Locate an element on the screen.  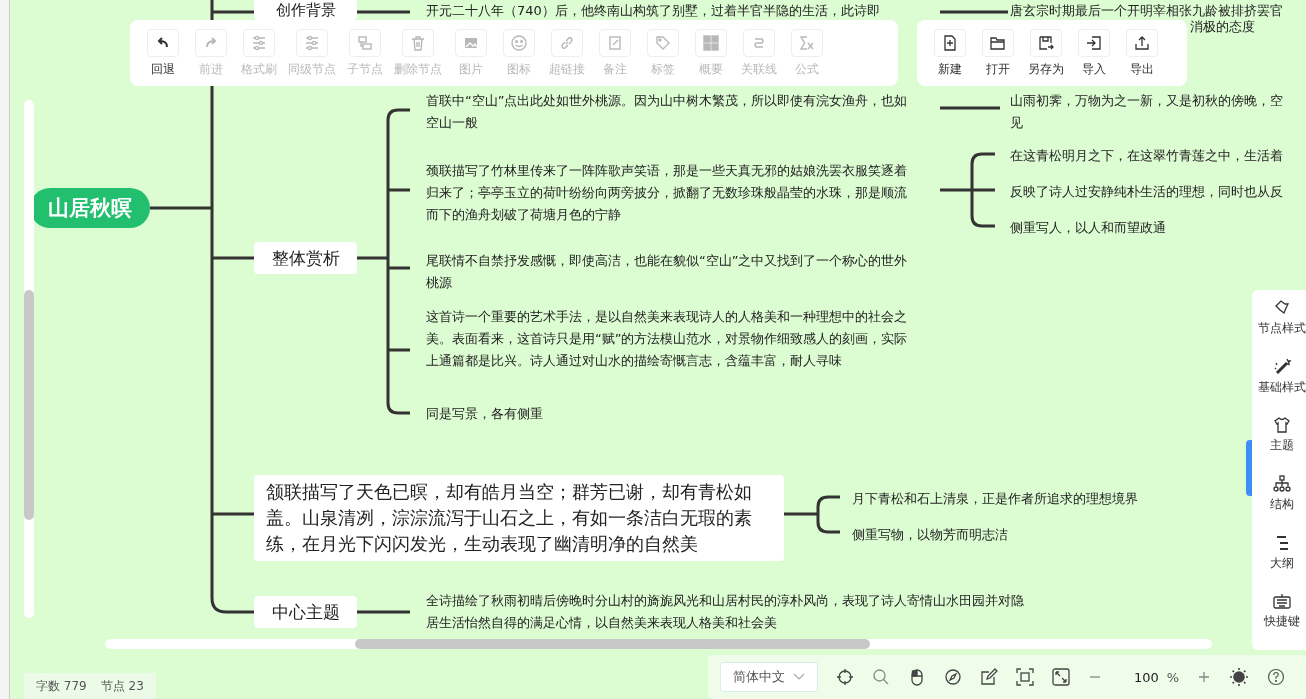
node-text: 首联中“空山”点出此处如世外桃源。因为山中树木繁茂，所以即使有浣女渔舟，也如空山一般 is located at coordinates (672, 112).